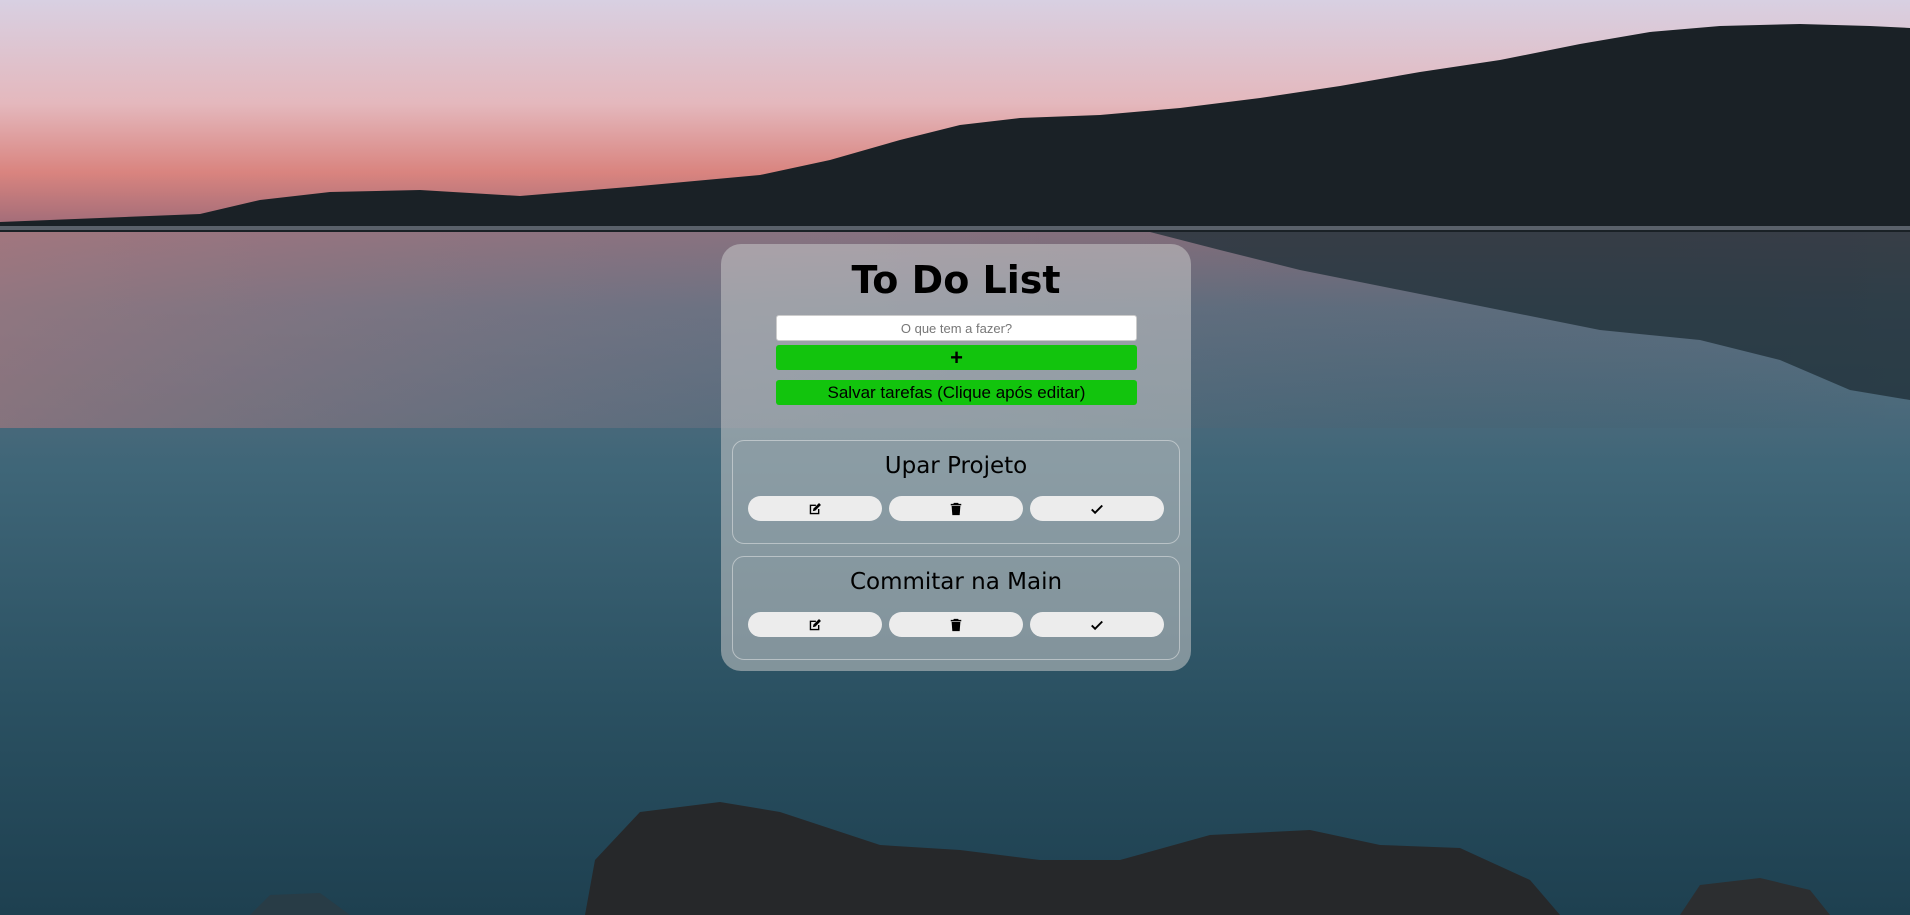 The image size is (1910, 915). What do you see at coordinates (956, 357) in the screenshot?
I see `add-task-button: +` at bounding box center [956, 357].